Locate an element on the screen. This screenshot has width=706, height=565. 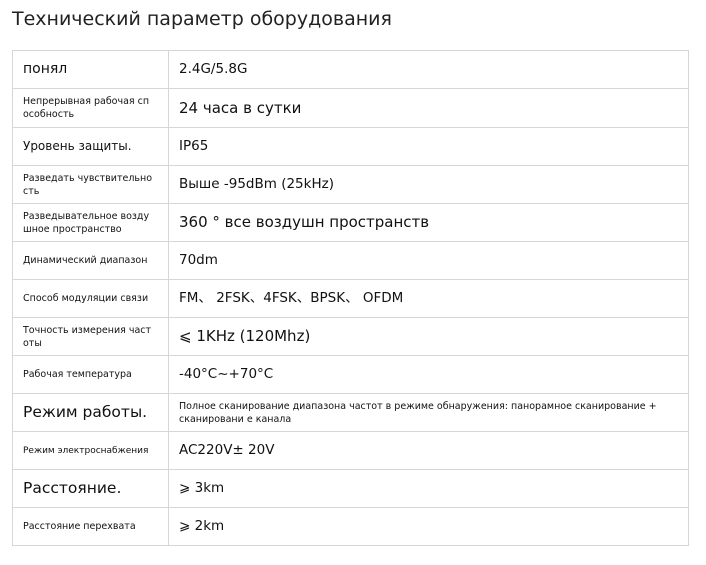
param-name: Динамический диапазон is located at coordinates (90, 260).